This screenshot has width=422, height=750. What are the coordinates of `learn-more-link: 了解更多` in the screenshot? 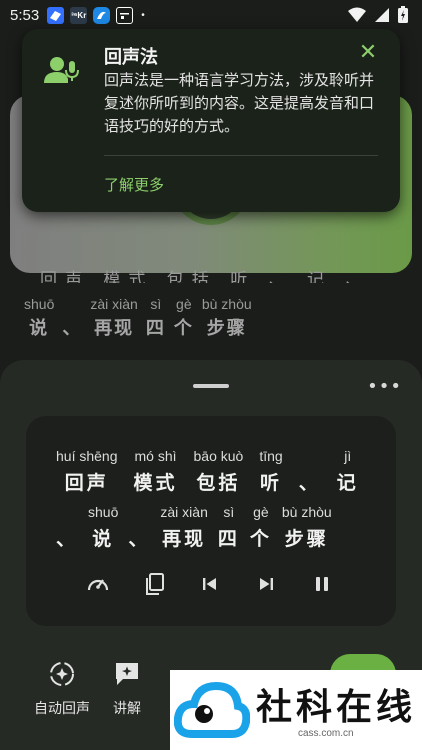 It's located at (134, 184).